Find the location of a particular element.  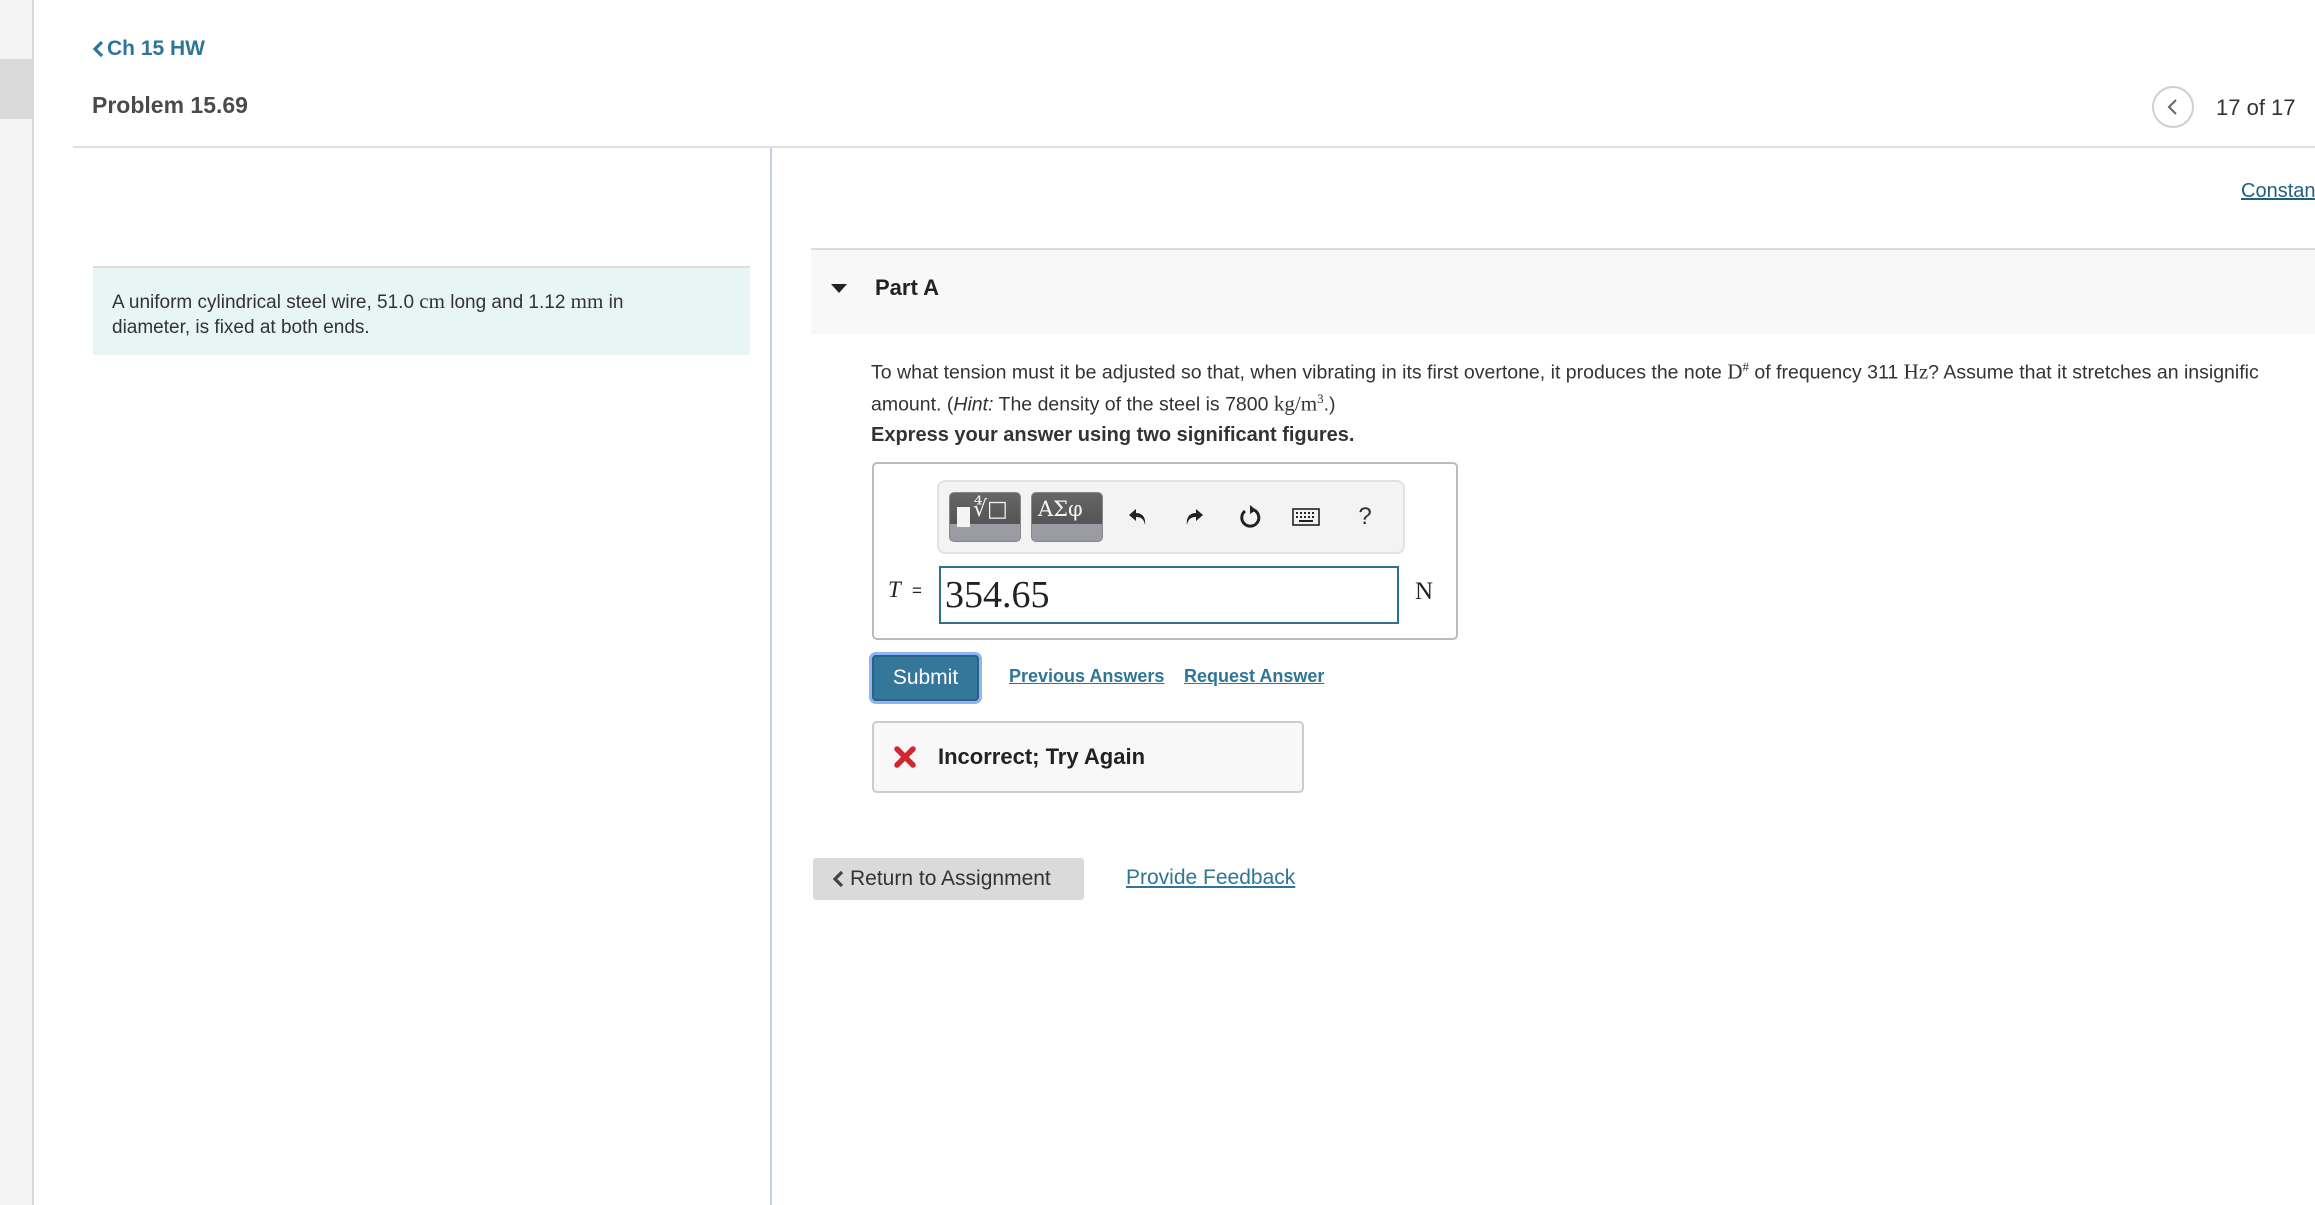

back-to-assignment-link: Ch 15 HW is located at coordinates (148, 49).